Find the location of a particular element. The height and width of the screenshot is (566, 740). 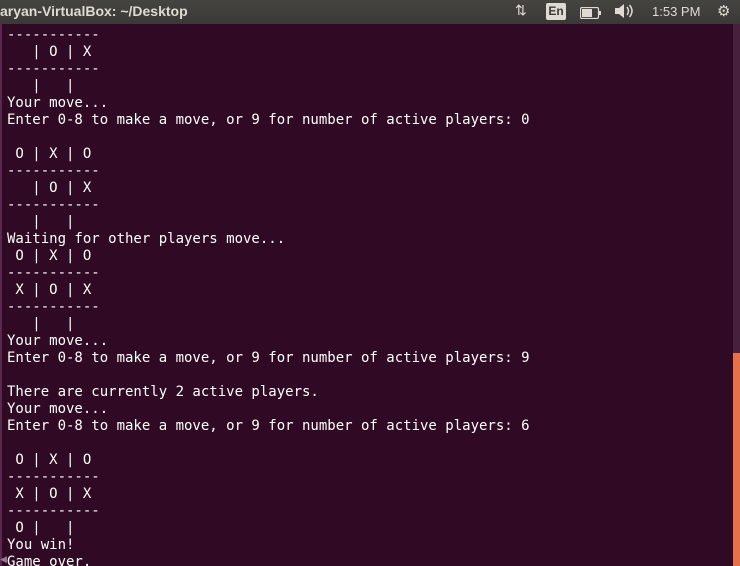

network-icon: ⇅ is located at coordinates (521, 10).